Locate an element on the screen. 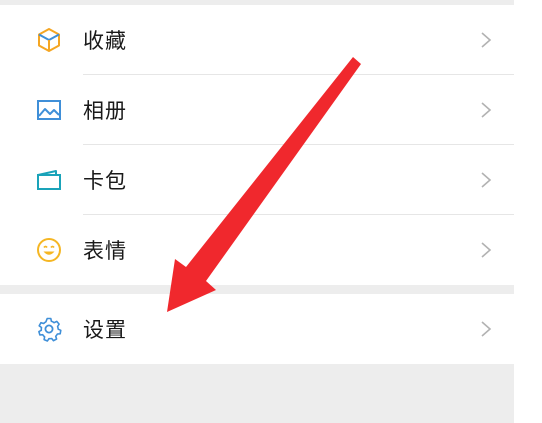 This screenshot has height=423, width=542. album-picture-icon is located at coordinates (49, 110).